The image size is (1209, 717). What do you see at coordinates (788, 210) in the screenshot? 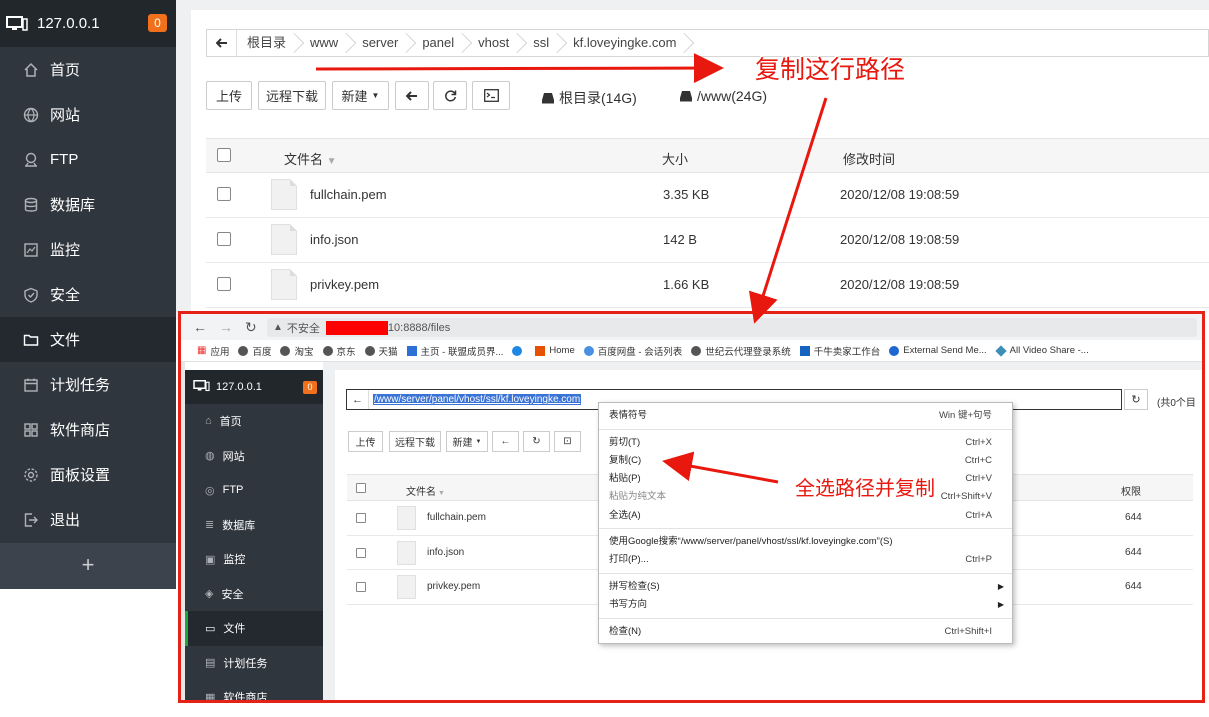
I see `arrow-to-screenshot` at bounding box center [788, 210].